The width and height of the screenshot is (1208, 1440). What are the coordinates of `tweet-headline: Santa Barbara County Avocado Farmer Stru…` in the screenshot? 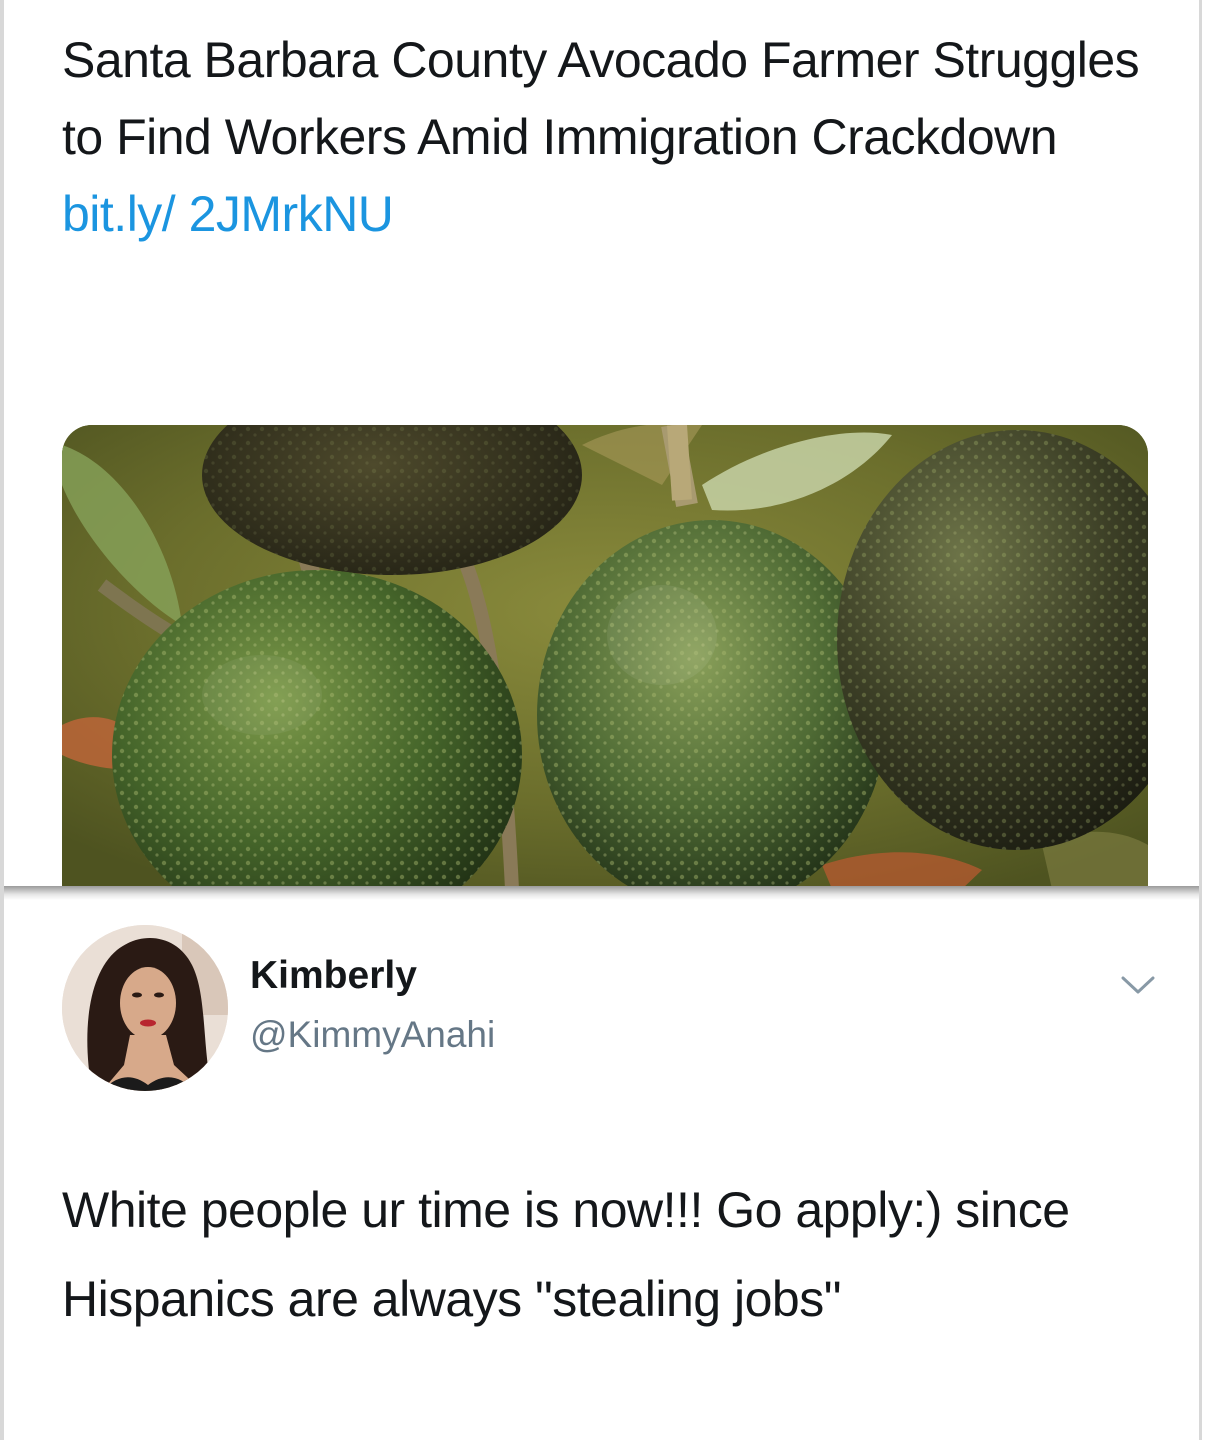 It's located at (601, 98).